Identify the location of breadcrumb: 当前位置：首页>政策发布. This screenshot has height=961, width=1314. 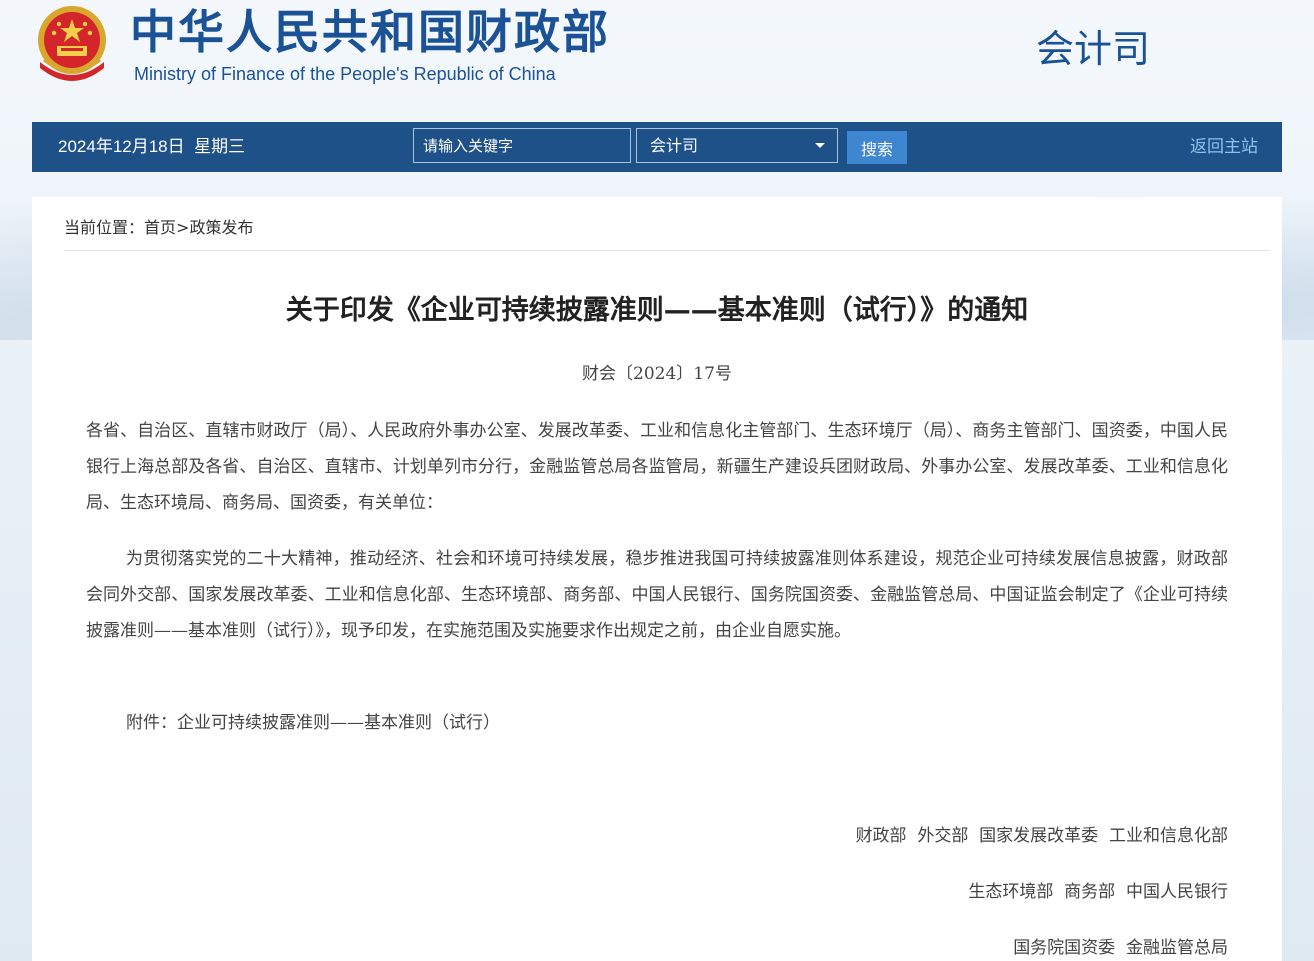
(158, 228).